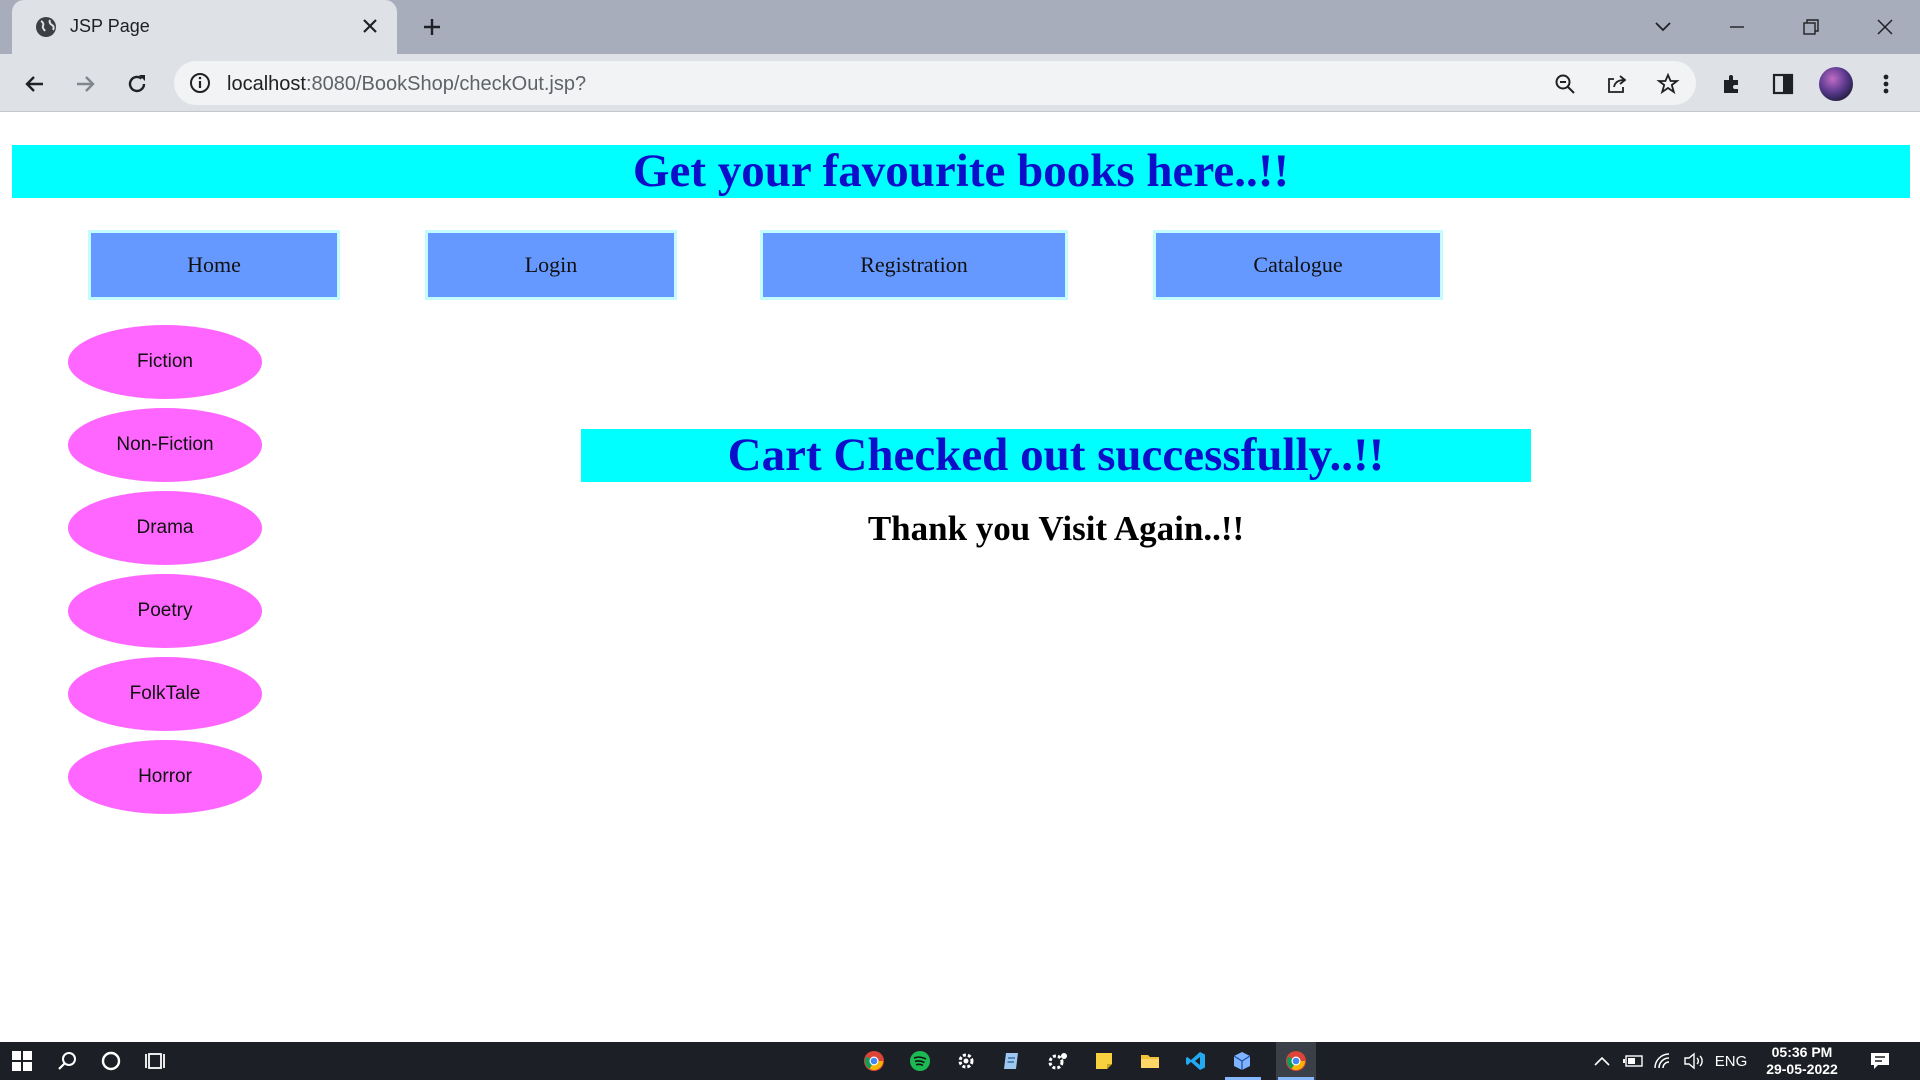  Describe the element at coordinates (551, 265) in the screenshot. I see `nav-login-button: Login` at that location.